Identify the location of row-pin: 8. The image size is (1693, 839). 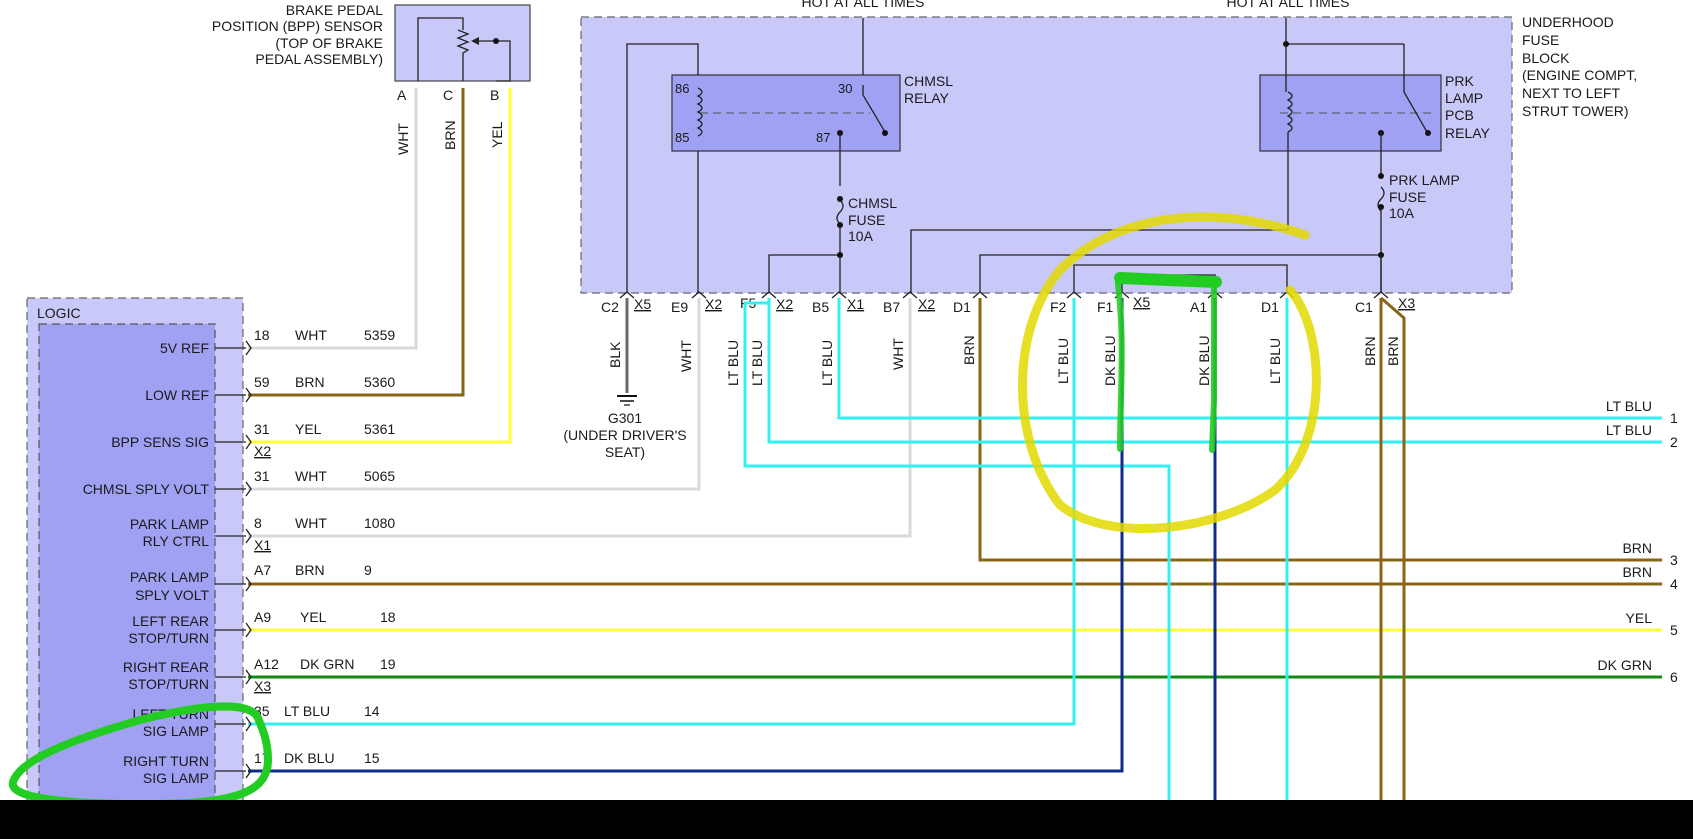
(258, 523).